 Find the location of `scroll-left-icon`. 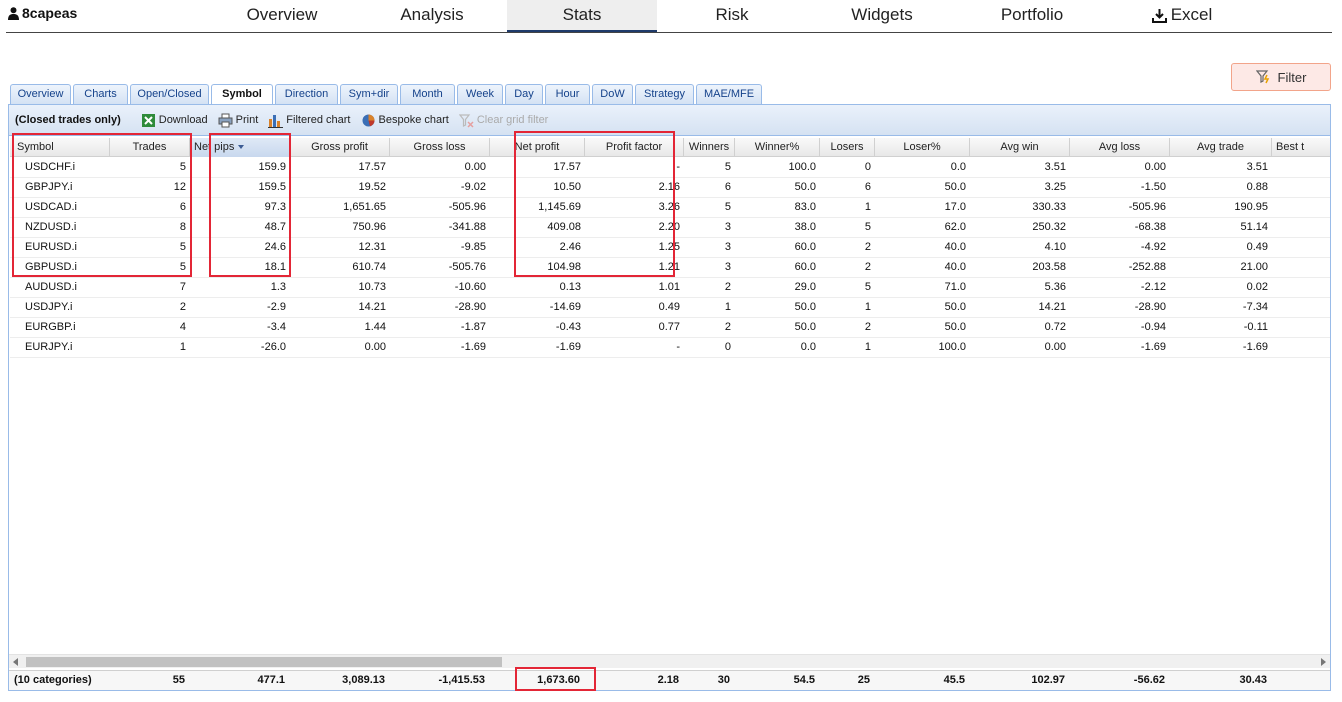

scroll-left-icon is located at coordinates (15, 662).